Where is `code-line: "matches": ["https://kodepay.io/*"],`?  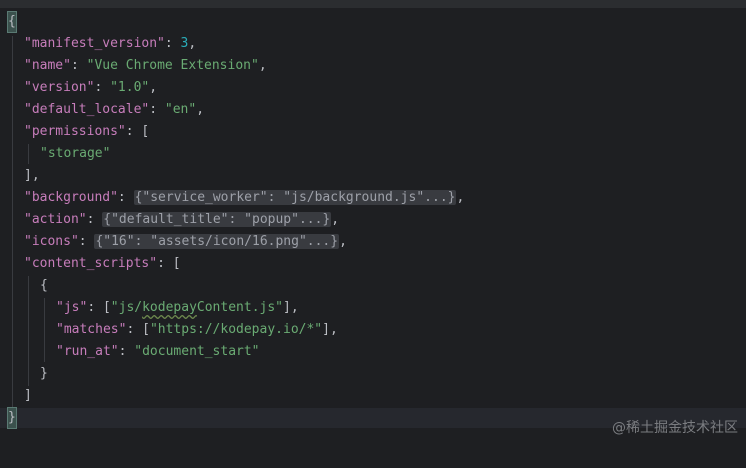
code-line: "matches": ["https://kodepay.io/*"], is located at coordinates (373, 330).